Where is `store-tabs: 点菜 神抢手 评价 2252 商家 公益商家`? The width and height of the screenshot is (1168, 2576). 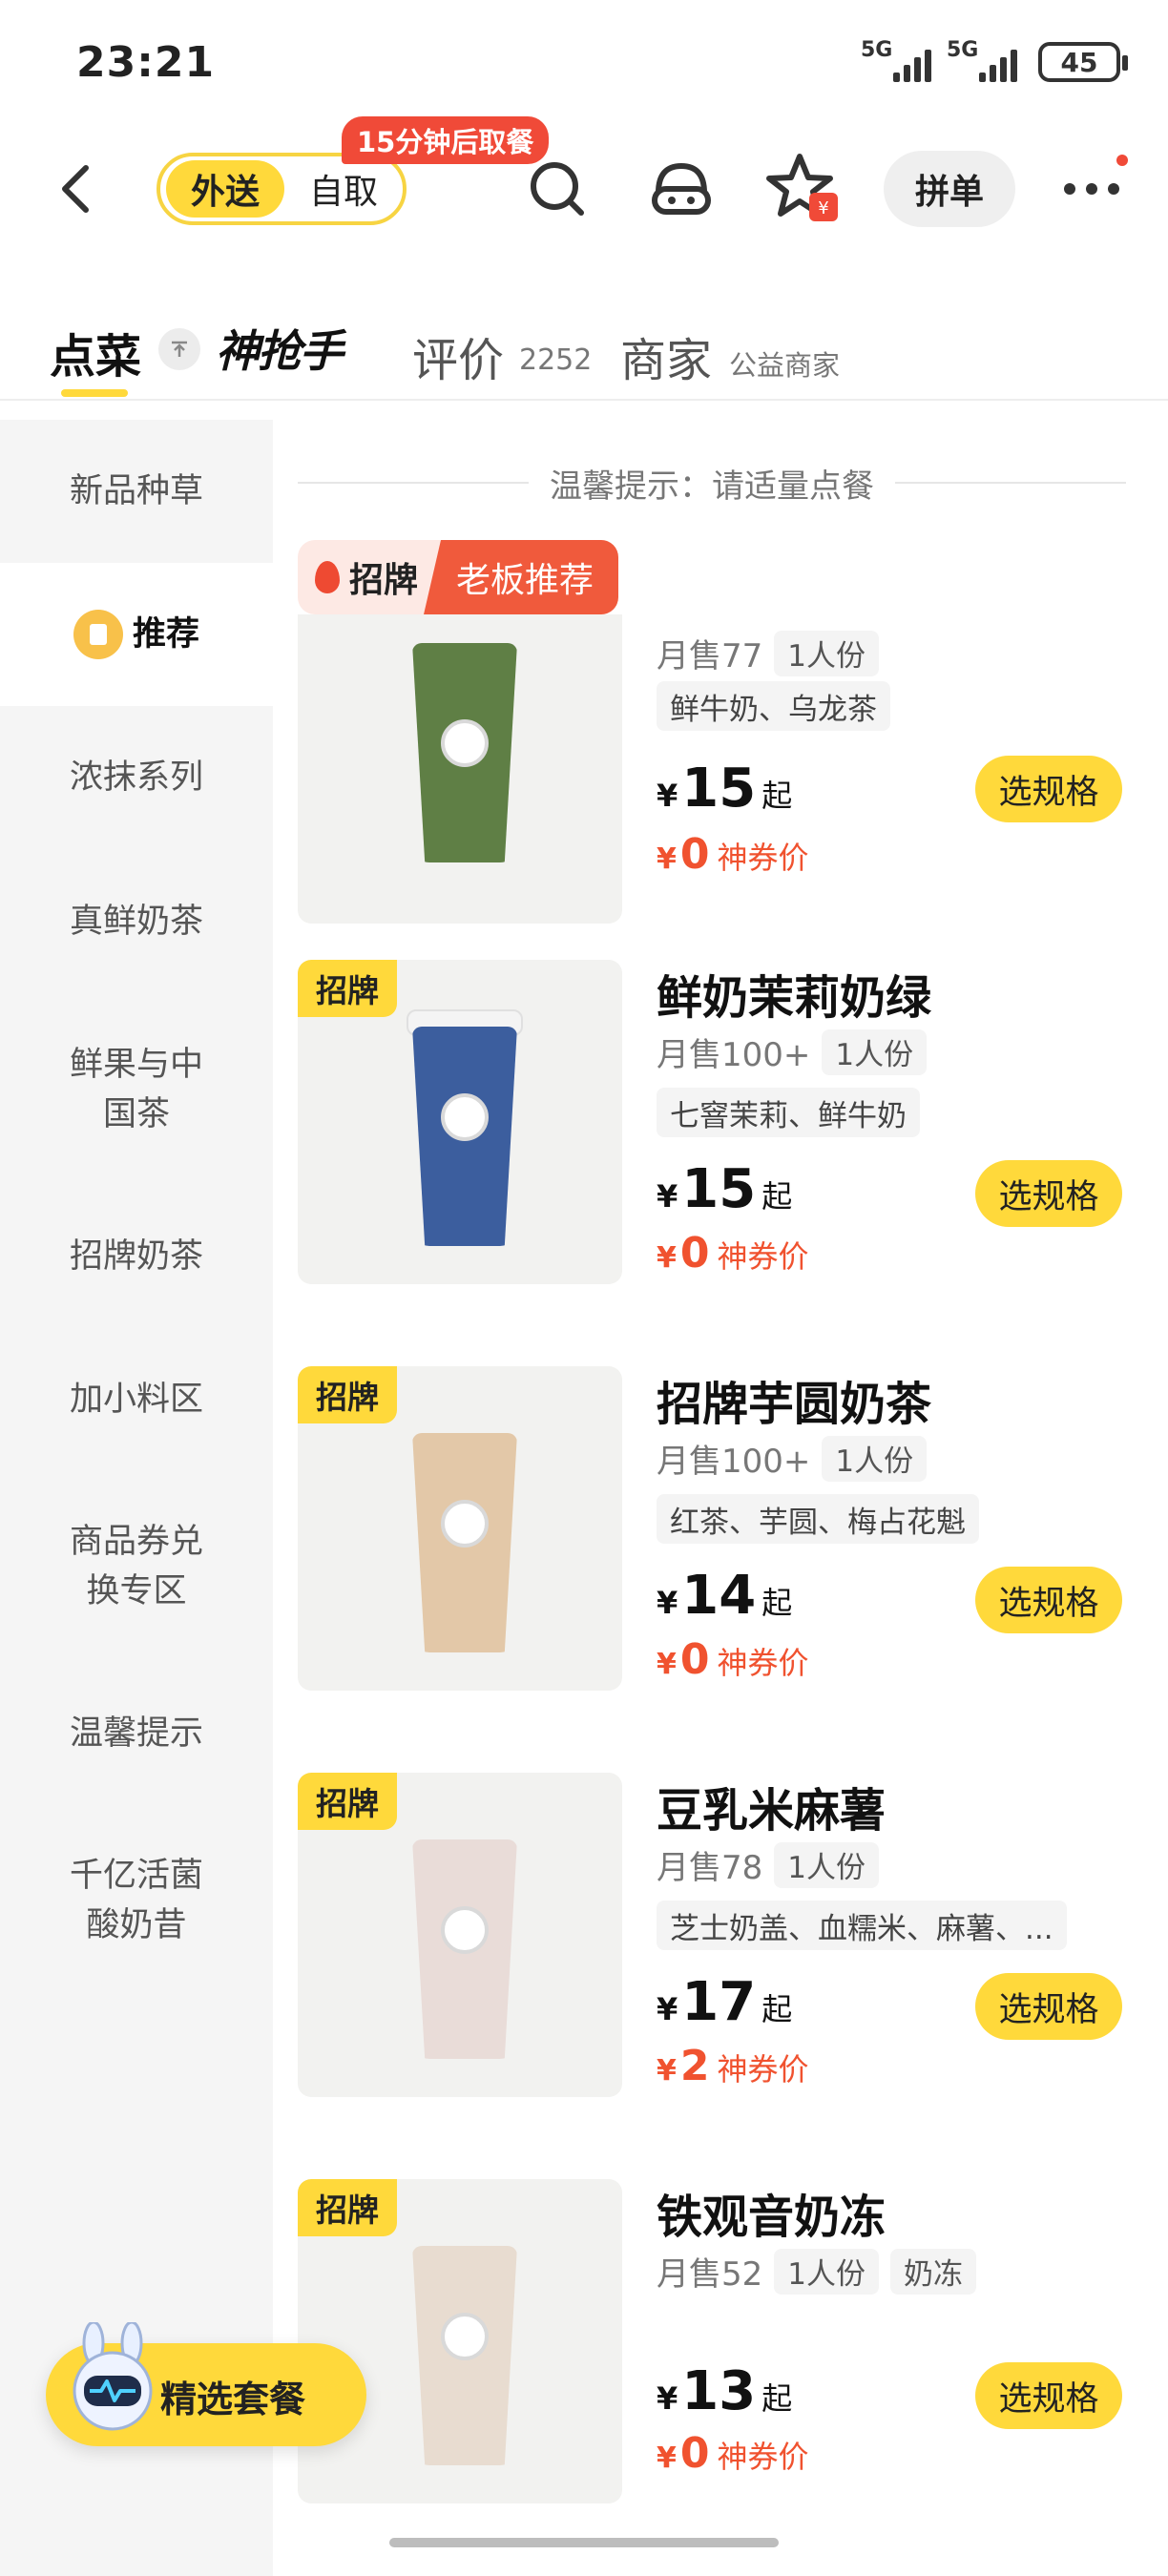 store-tabs: 点菜 神抢手 评价 2252 商家 公益商家 is located at coordinates (584, 353).